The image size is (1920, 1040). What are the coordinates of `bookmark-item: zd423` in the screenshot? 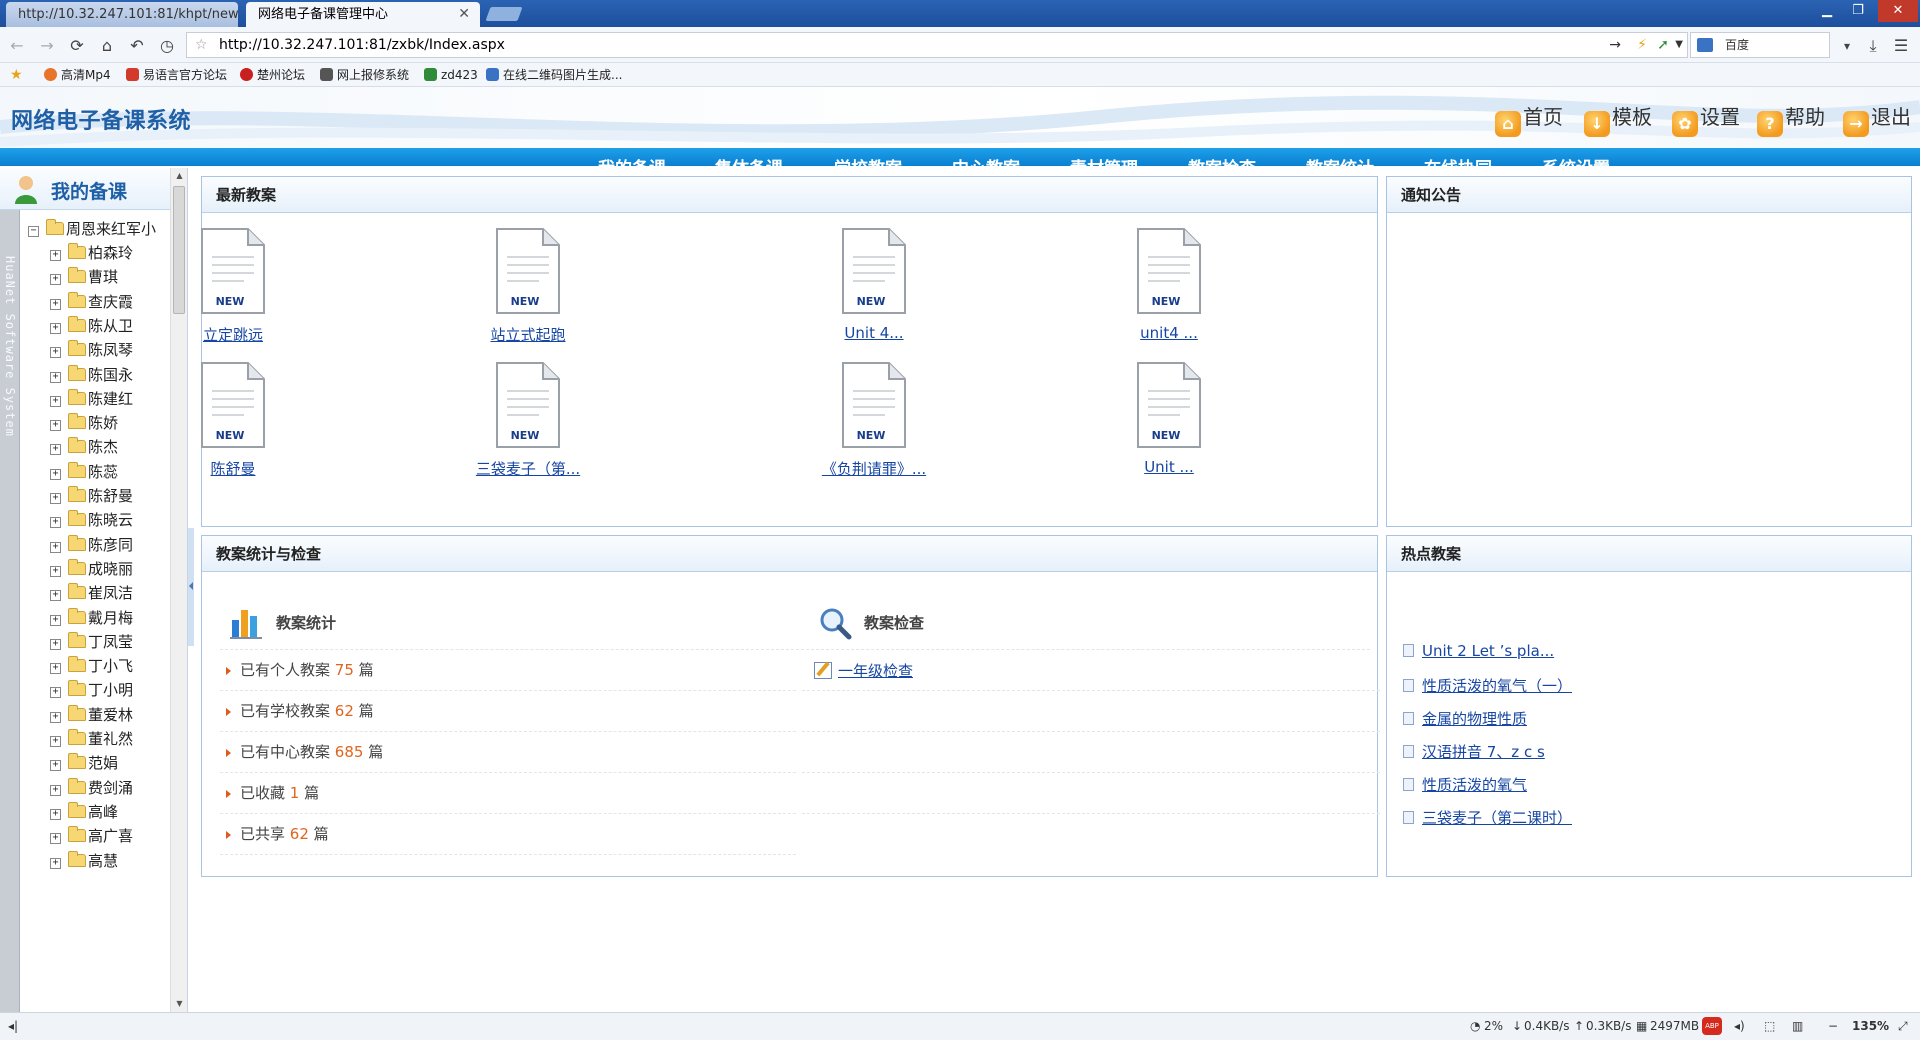 It's located at (451, 75).